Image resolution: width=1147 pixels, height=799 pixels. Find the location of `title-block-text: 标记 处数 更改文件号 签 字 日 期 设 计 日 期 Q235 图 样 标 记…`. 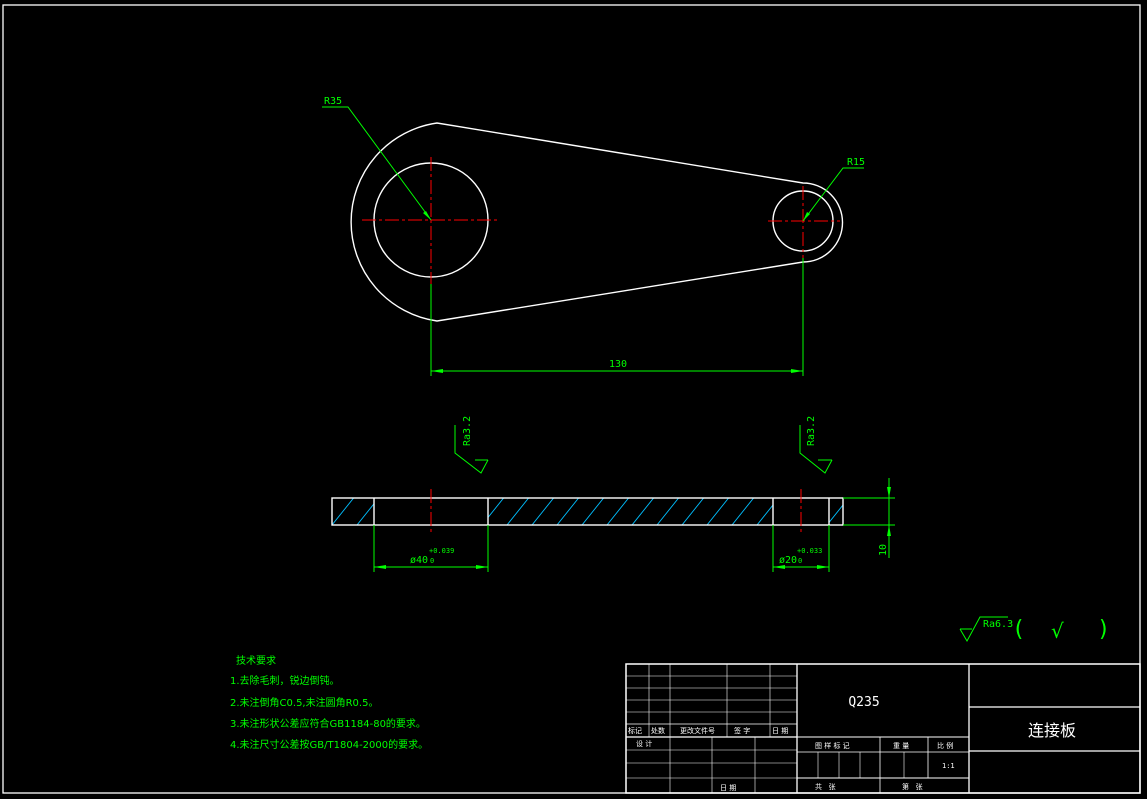

title-block-text: 标记 处数 更改文件号 签 字 日 期 设 计 日 期 Q235 图 样 标 记… is located at coordinates (852, 743).